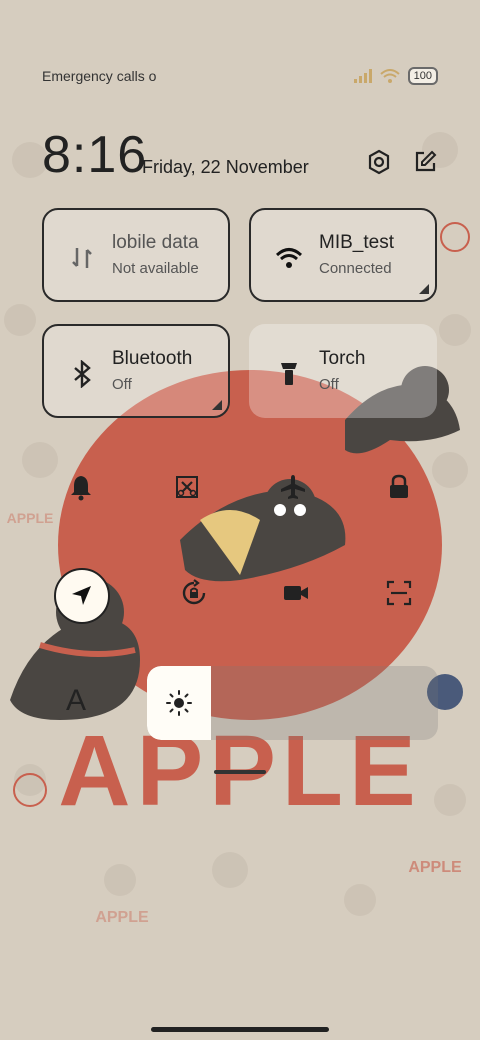 The height and width of the screenshot is (1040, 480). Describe the element at coordinates (82, 258) in the screenshot. I see `mobile-data-icon` at that location.